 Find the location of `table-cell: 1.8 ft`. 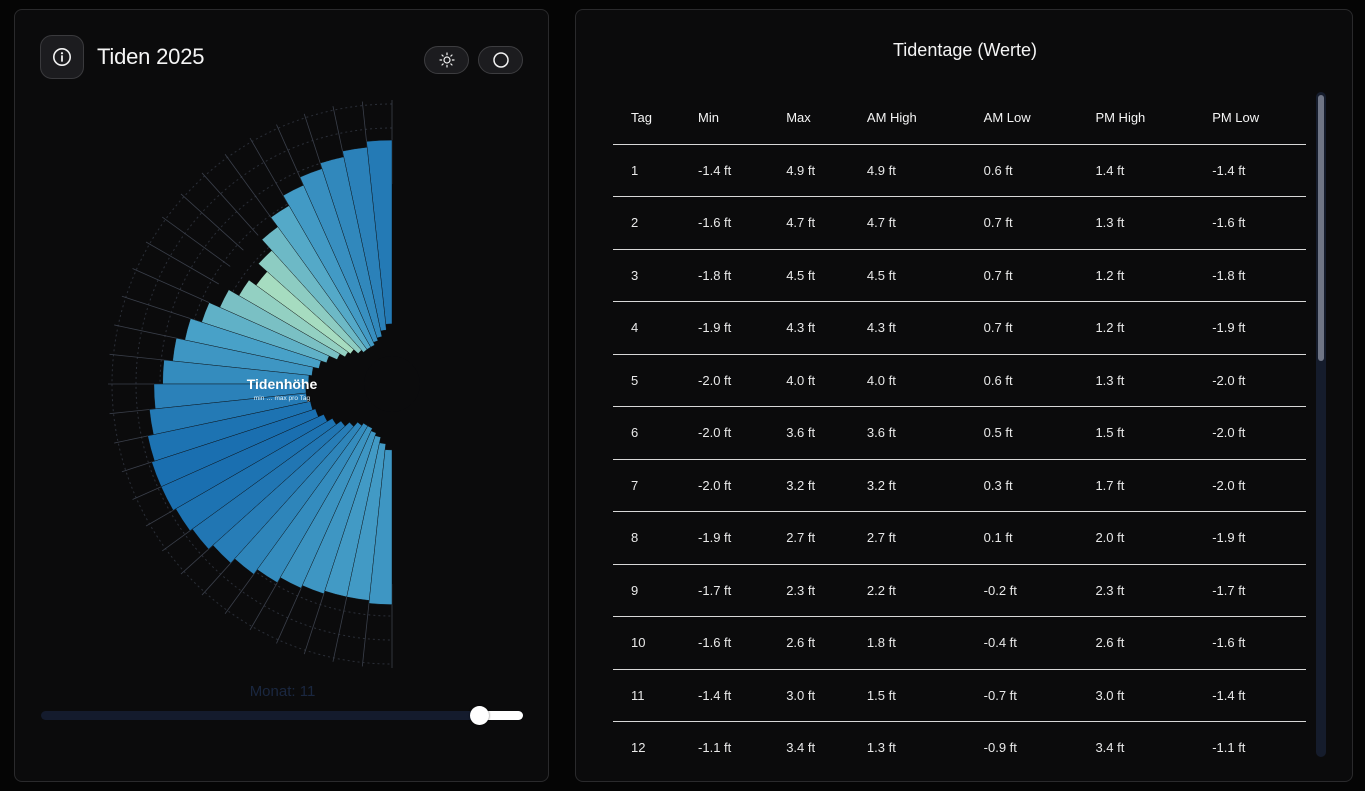

table-cell: 1.8 ft is located at coordinates (907, 643).